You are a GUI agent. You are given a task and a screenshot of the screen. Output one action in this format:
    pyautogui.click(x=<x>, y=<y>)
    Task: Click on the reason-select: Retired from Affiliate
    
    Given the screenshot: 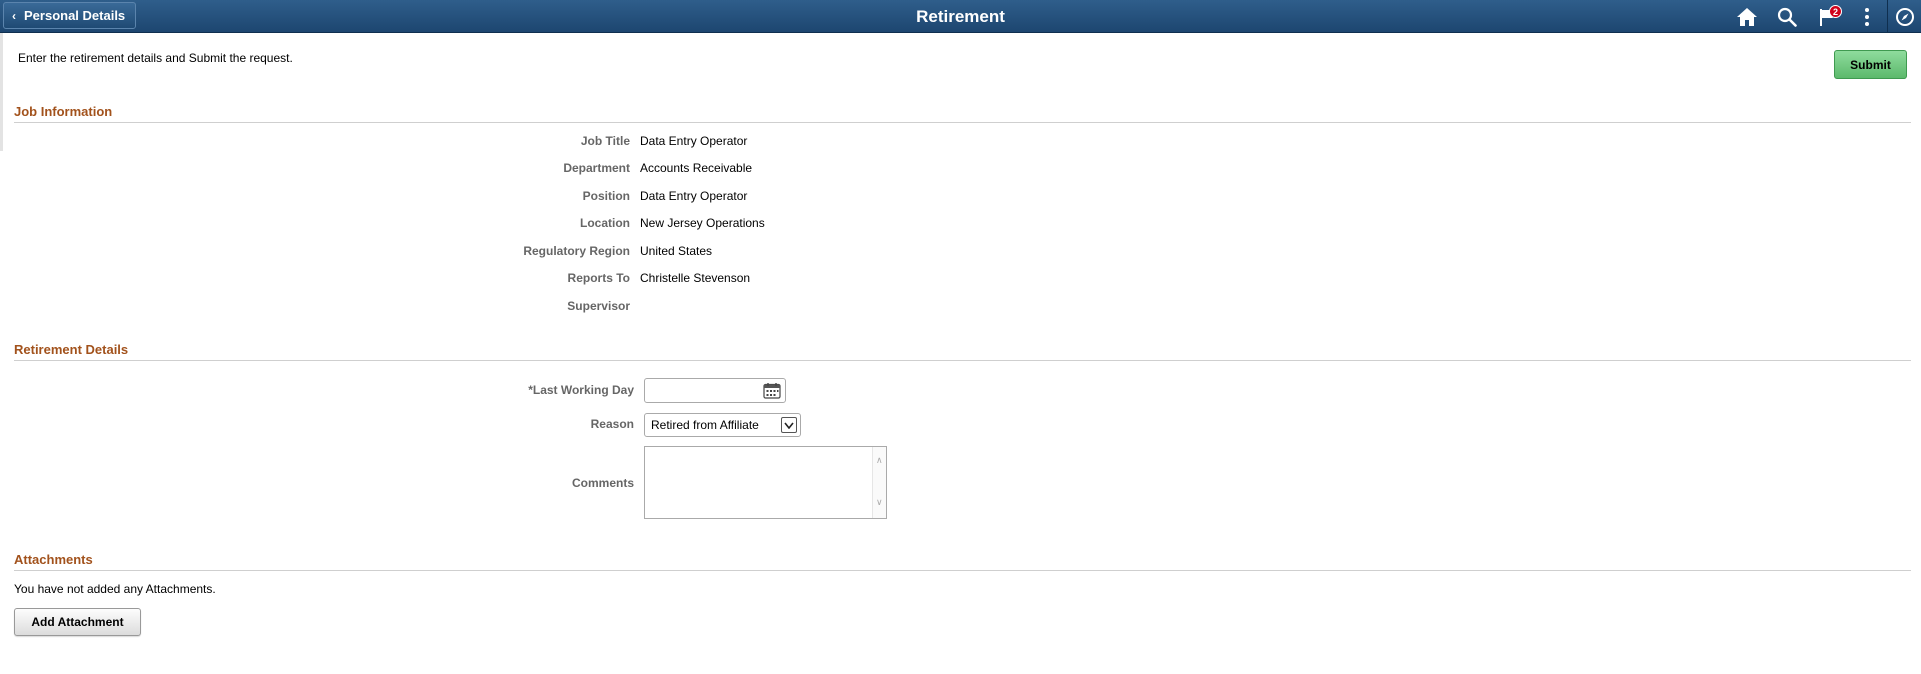 What is the action you would take?
    pyautogui.click(x=722, y=425)
    